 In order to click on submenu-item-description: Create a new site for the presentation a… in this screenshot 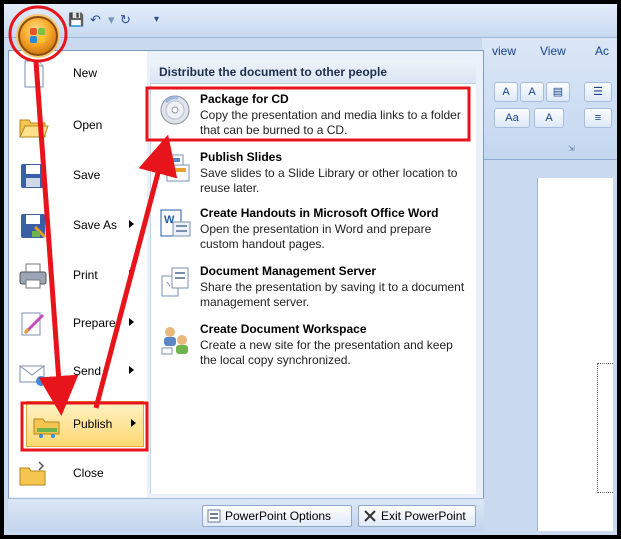, I will do `click(326, 352)`.